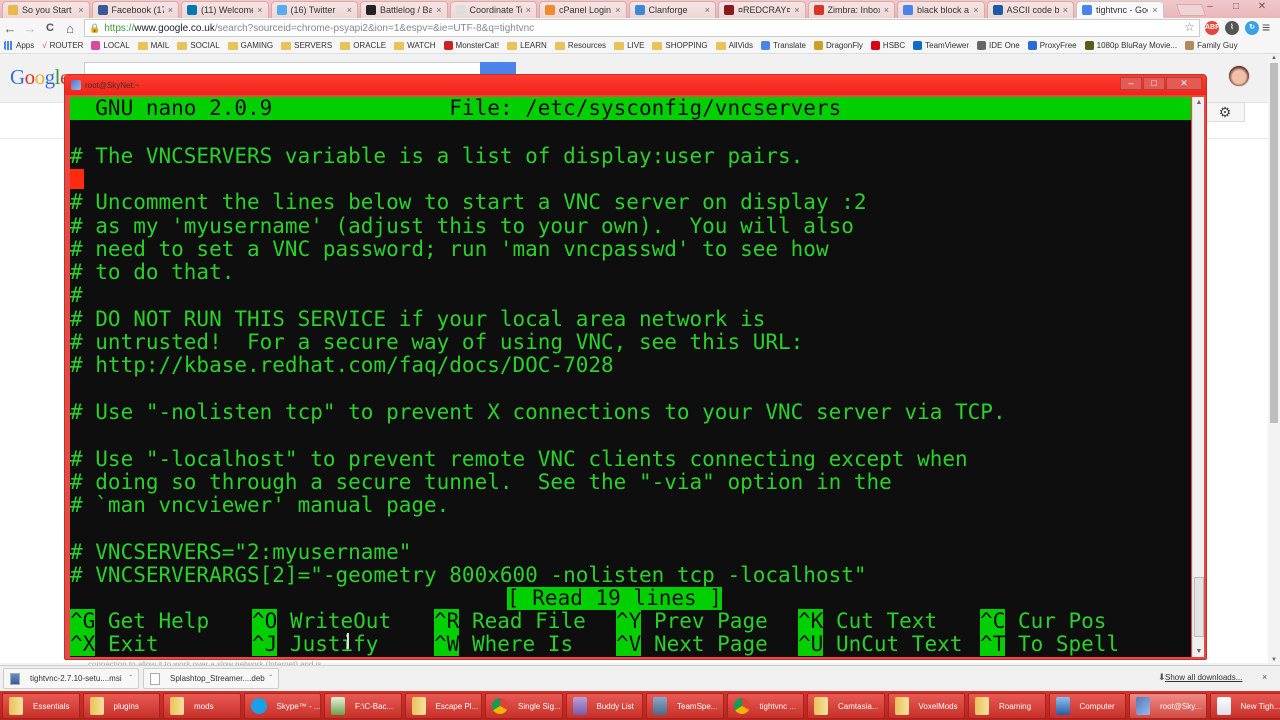 The image size is (1280, 720). What do you see at coordinates (1199, 607) in the screenshot?
I see `putty-scrollbar-thumb` at bounding box center [1199, 607].